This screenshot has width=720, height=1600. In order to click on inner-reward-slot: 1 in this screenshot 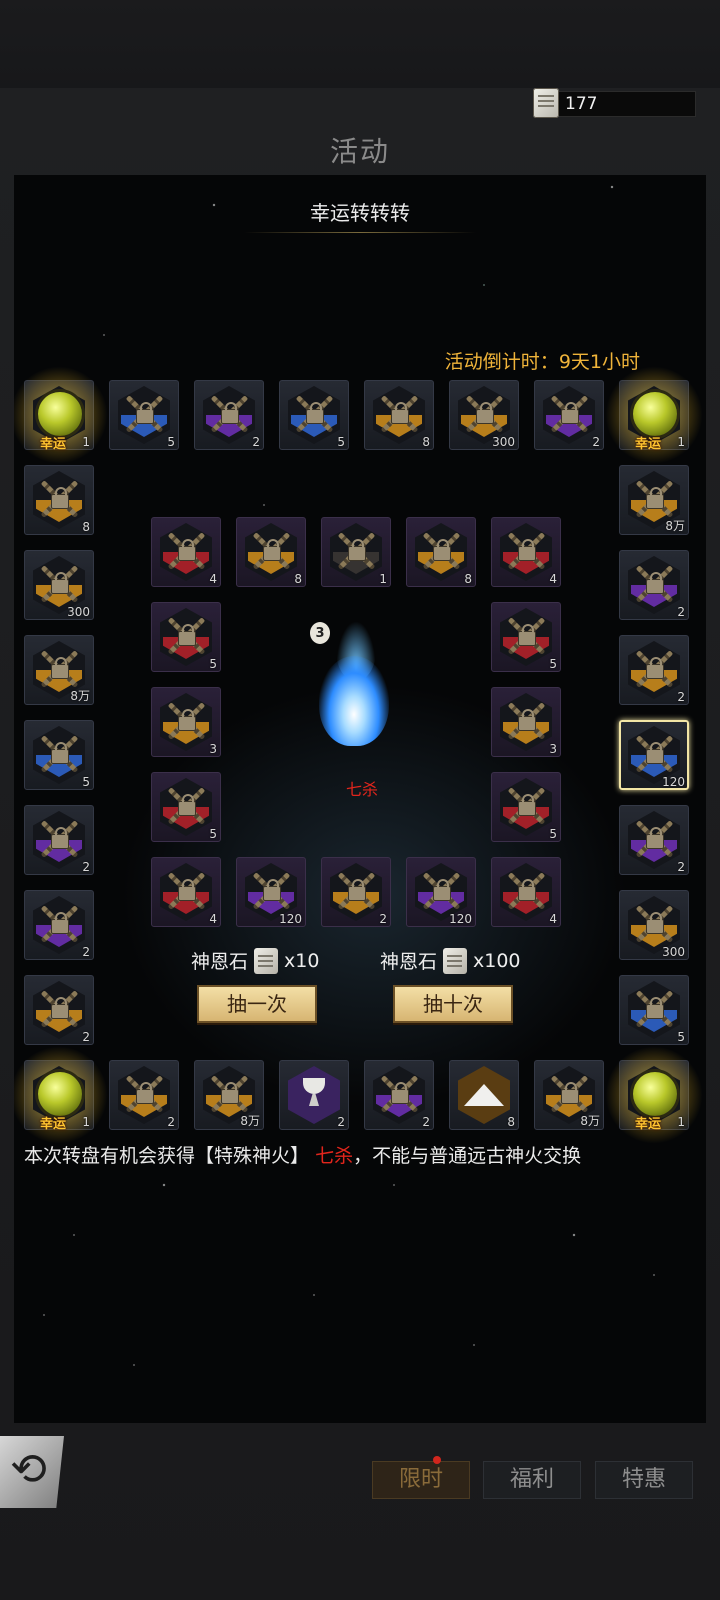, I will do `click(356, 552)`.